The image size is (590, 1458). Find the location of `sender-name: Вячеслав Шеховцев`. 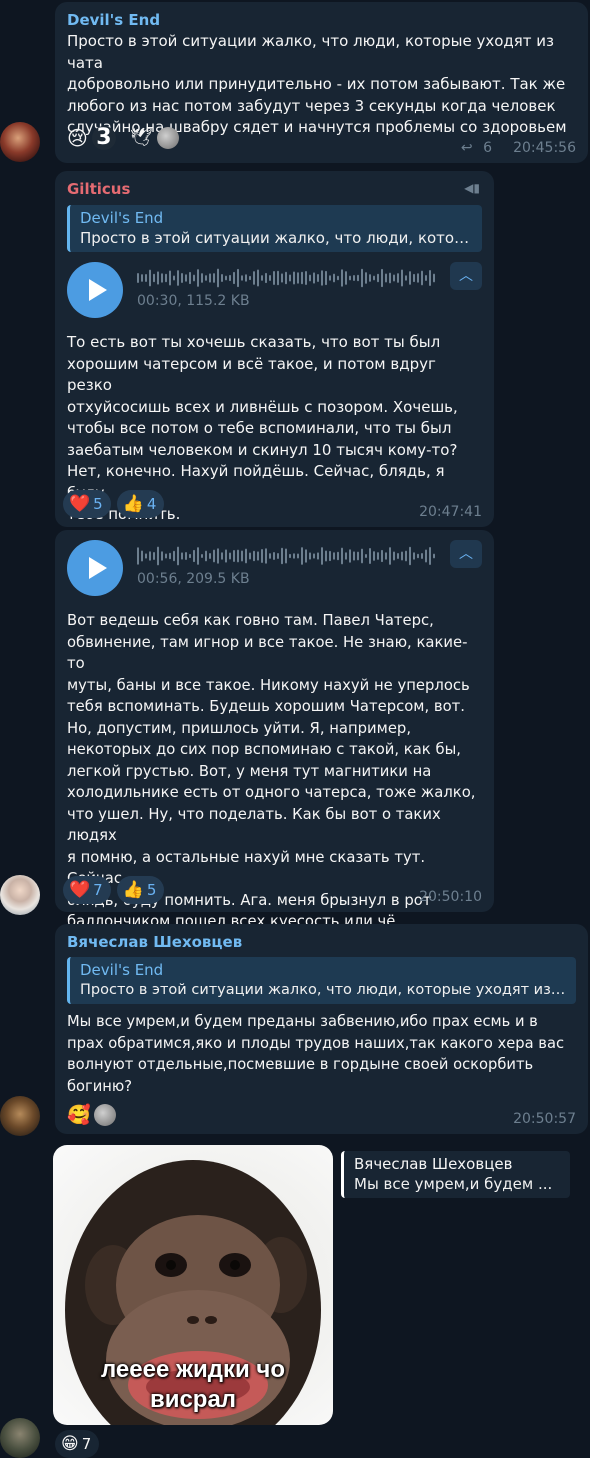

sender-name: Вячеслав Шеховцев is located at coordinates (321, 942).